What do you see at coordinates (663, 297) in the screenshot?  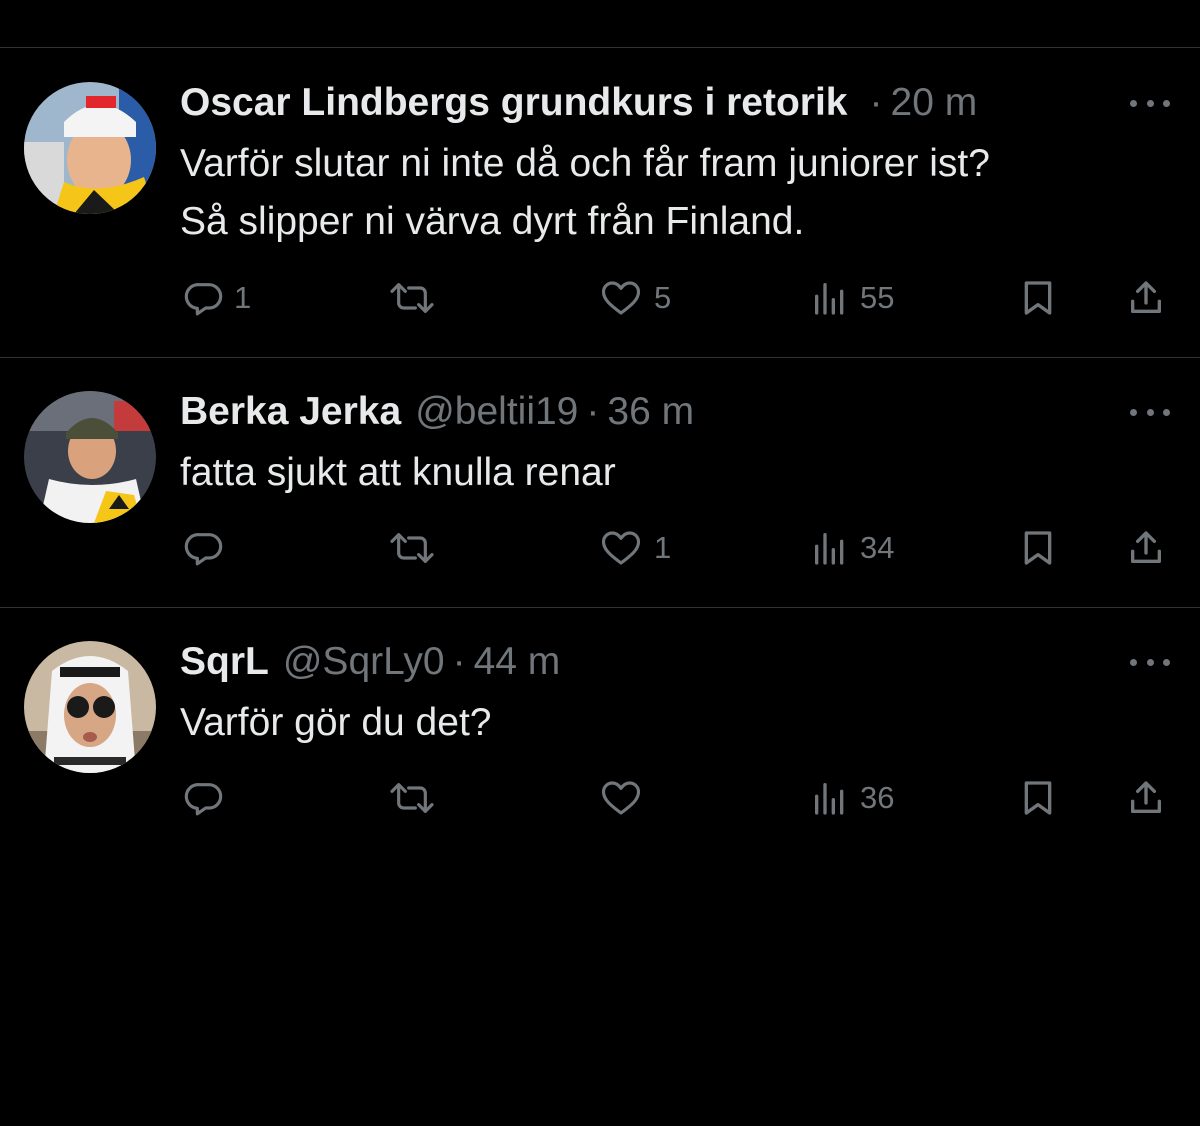 I see `like-count: 5` at bounding box center [663, 297].